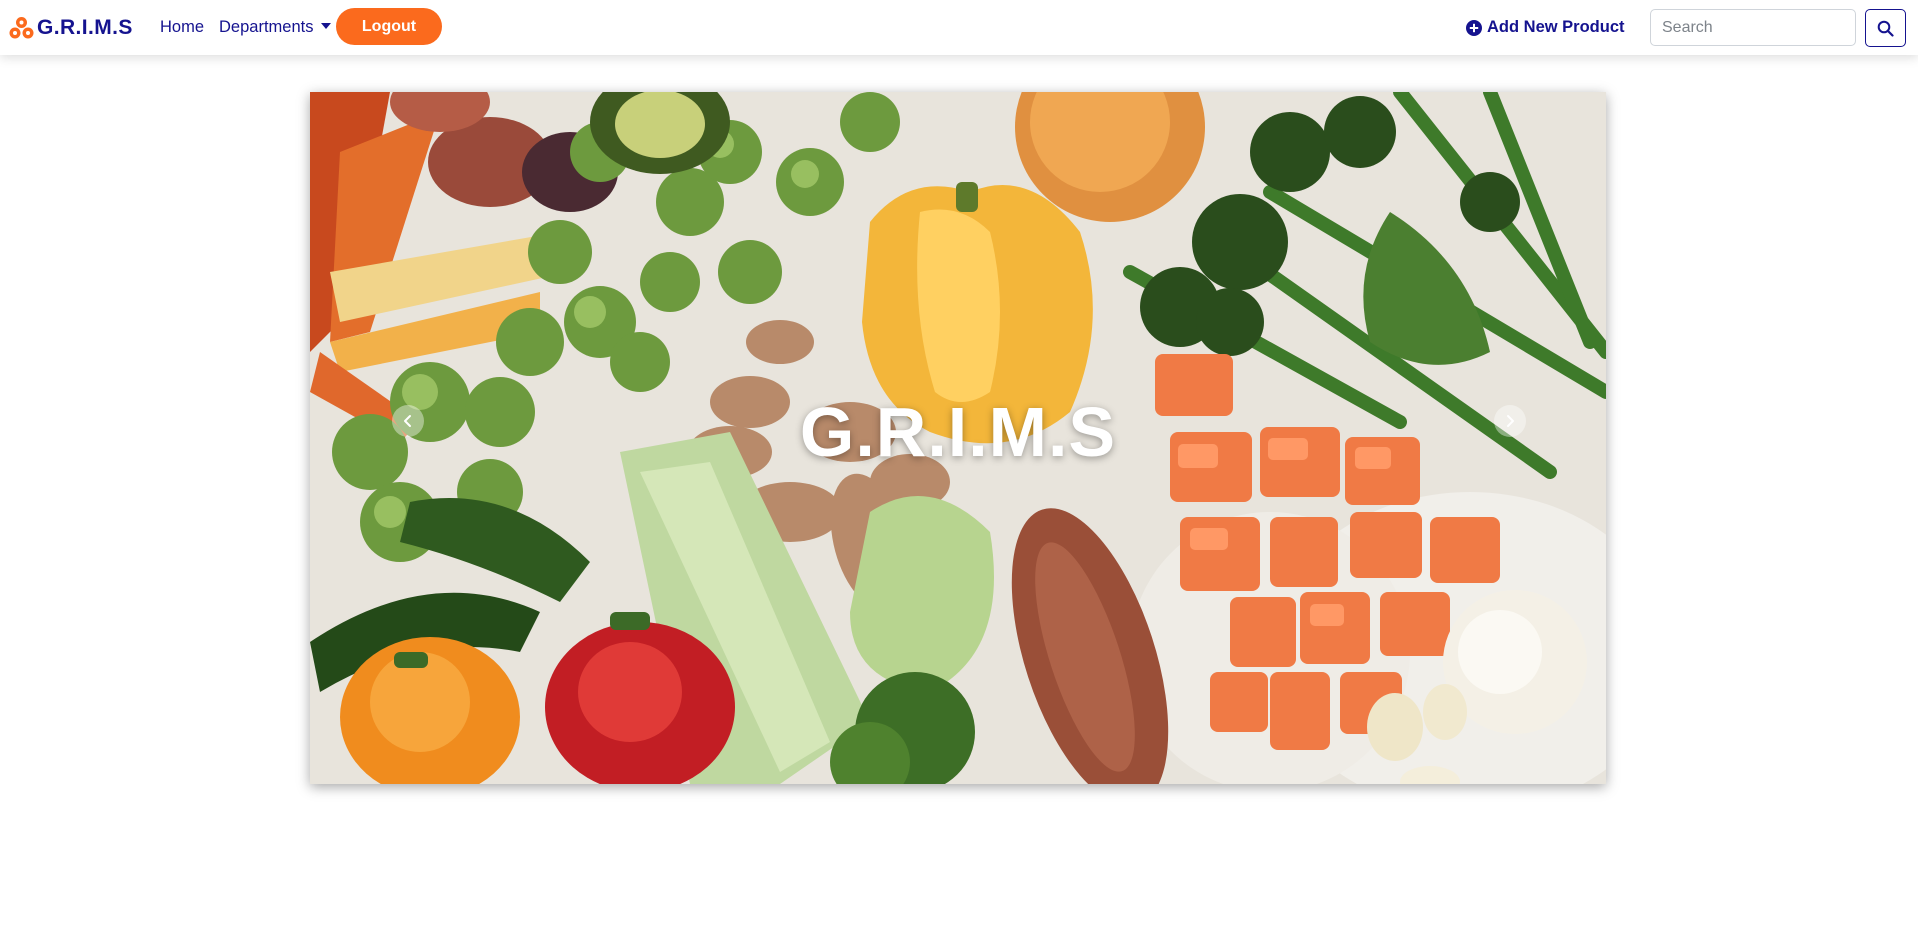  I want to click on search-button, so click(1885, 28).